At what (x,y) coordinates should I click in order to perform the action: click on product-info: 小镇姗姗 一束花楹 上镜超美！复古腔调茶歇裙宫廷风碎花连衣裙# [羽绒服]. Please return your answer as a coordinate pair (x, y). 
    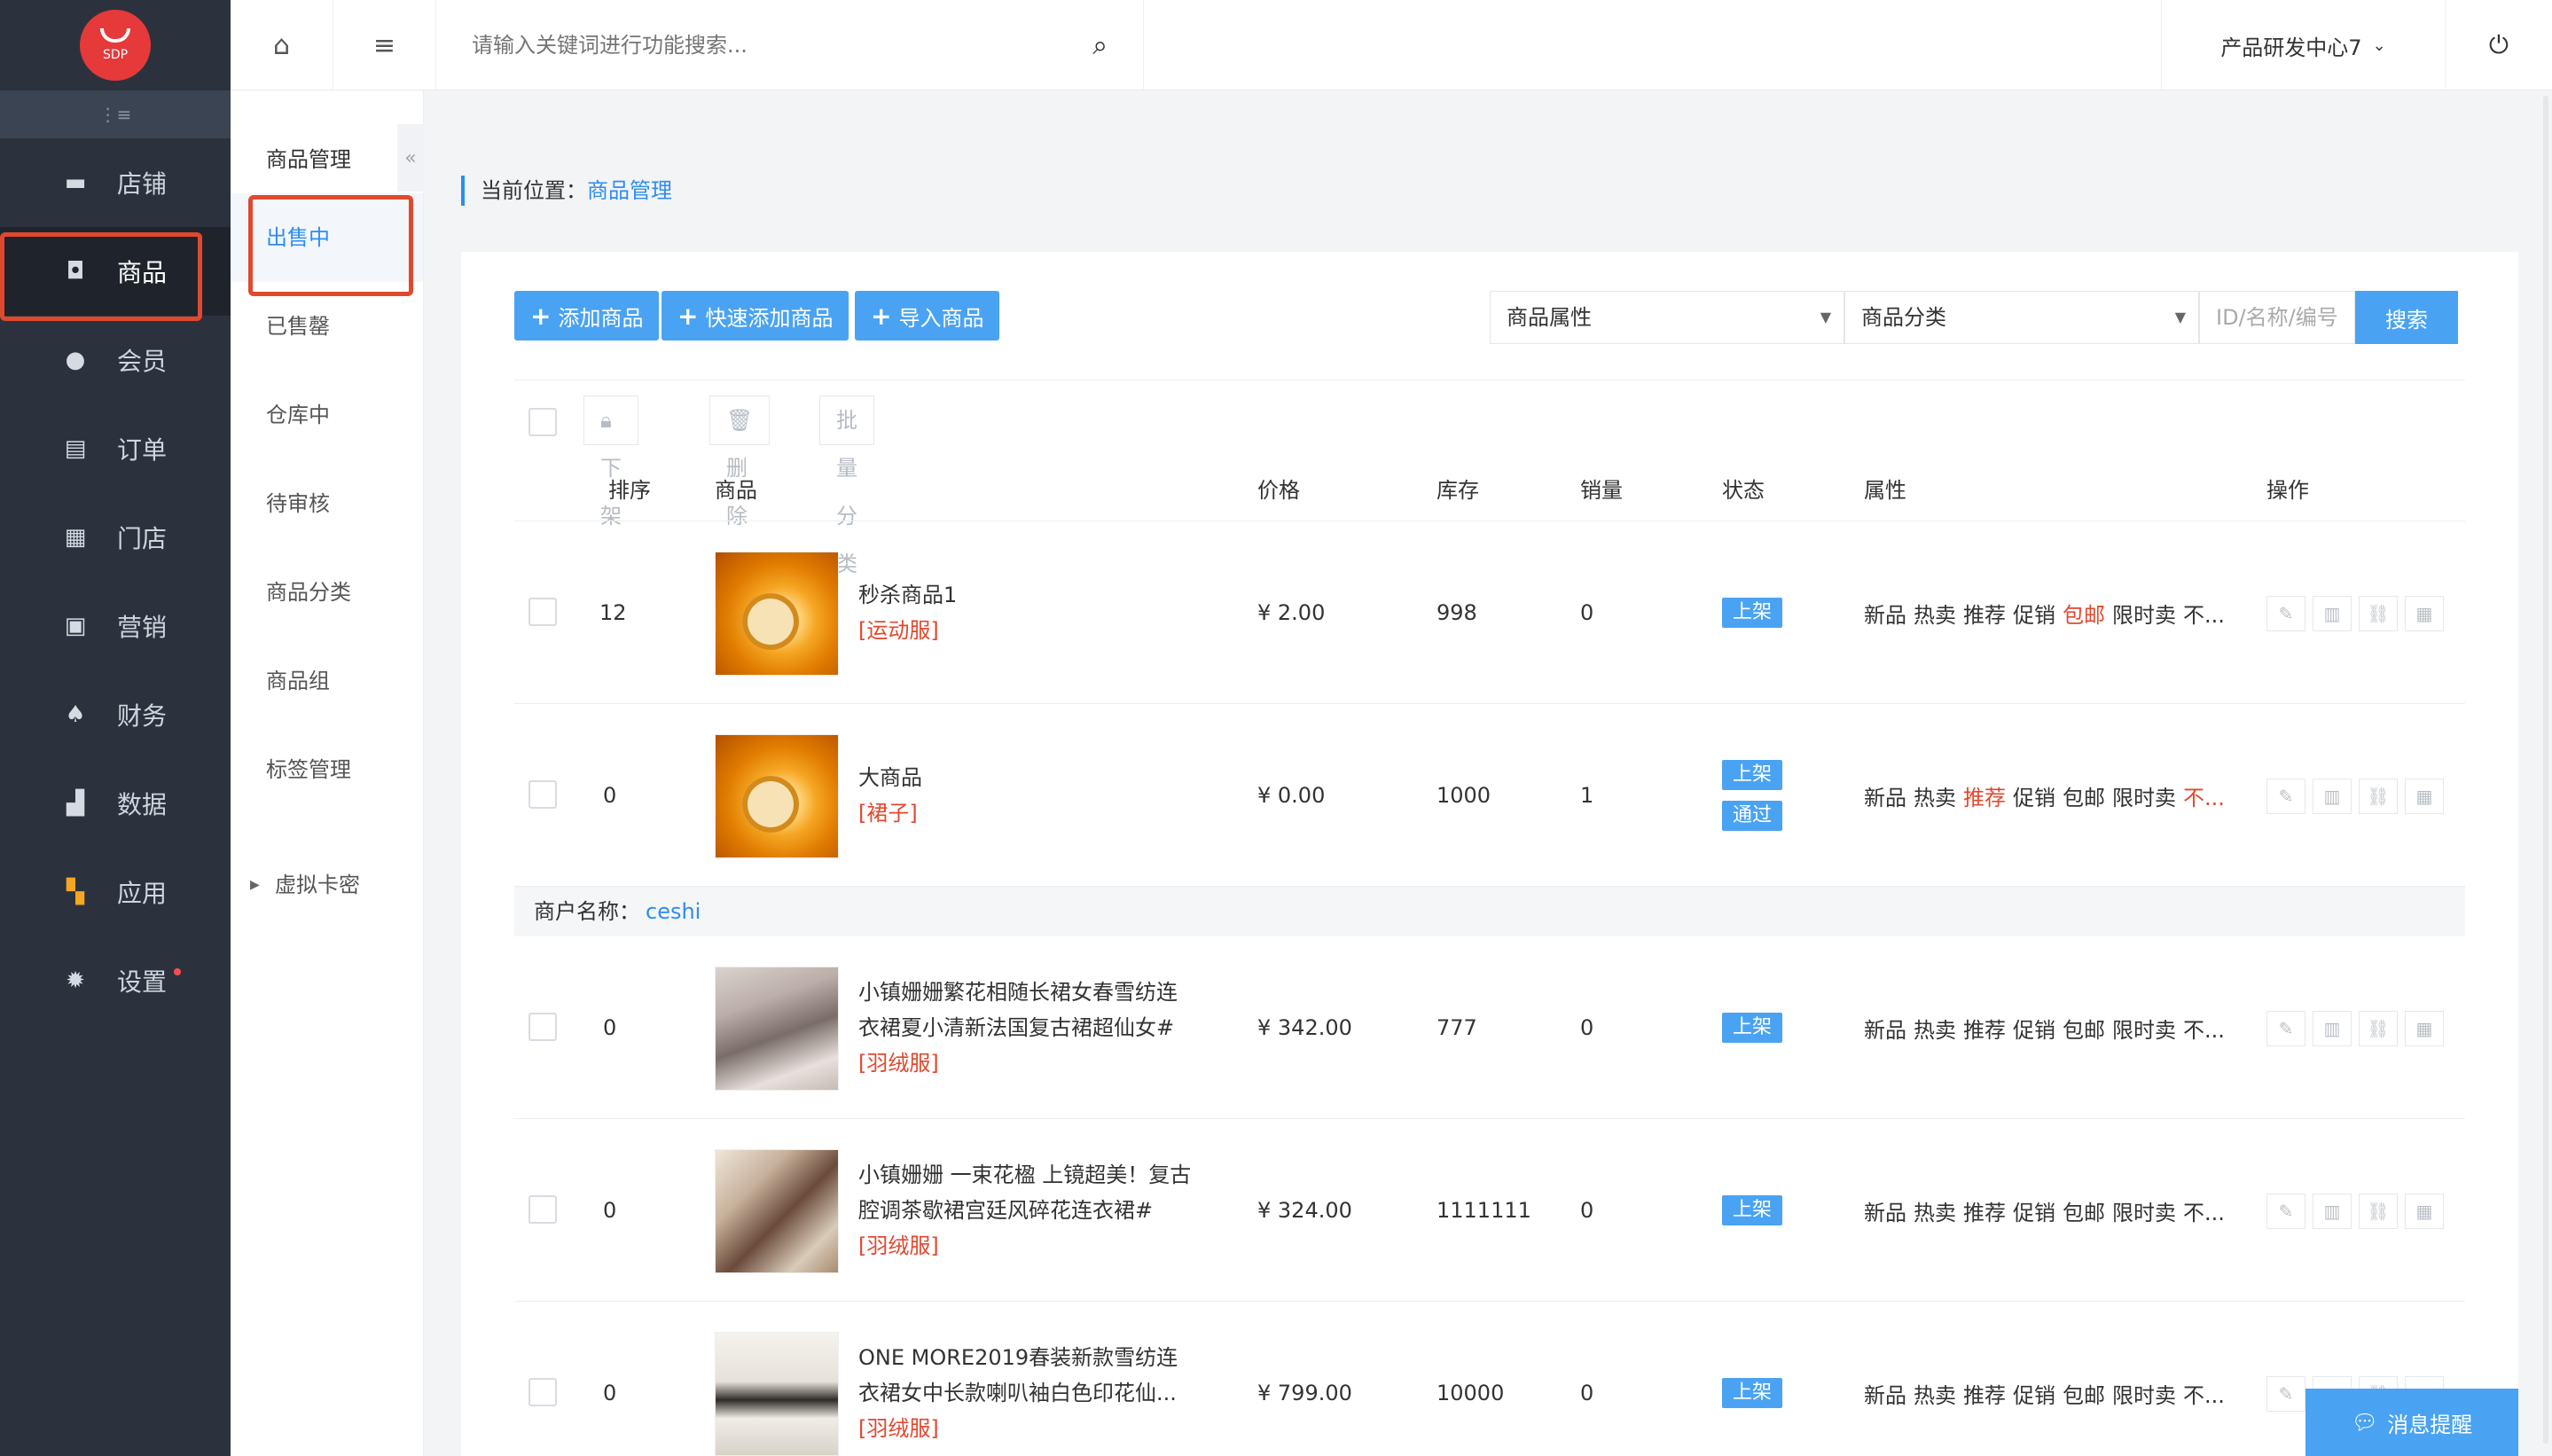
    Looking at the image, I should click on (1026, 1210).